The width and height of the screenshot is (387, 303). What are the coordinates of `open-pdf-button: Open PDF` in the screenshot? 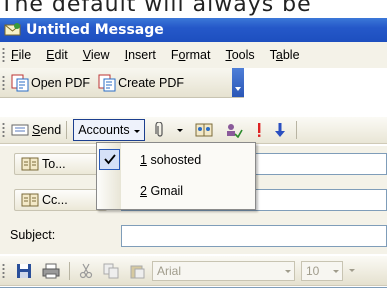 It's located at (50, 83).